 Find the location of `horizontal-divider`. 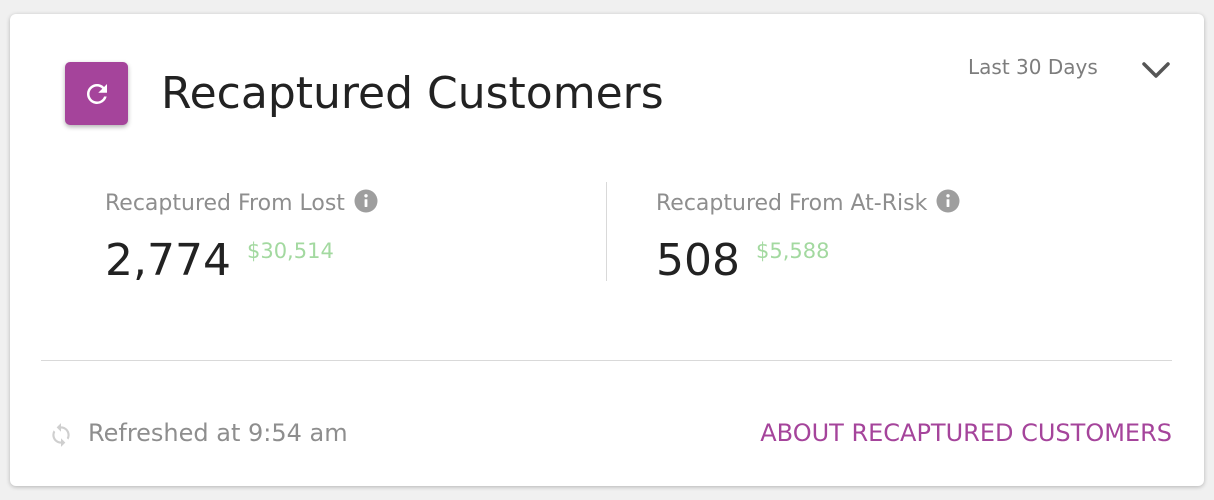

horizontal-divider is located at coordinates (606, 360).